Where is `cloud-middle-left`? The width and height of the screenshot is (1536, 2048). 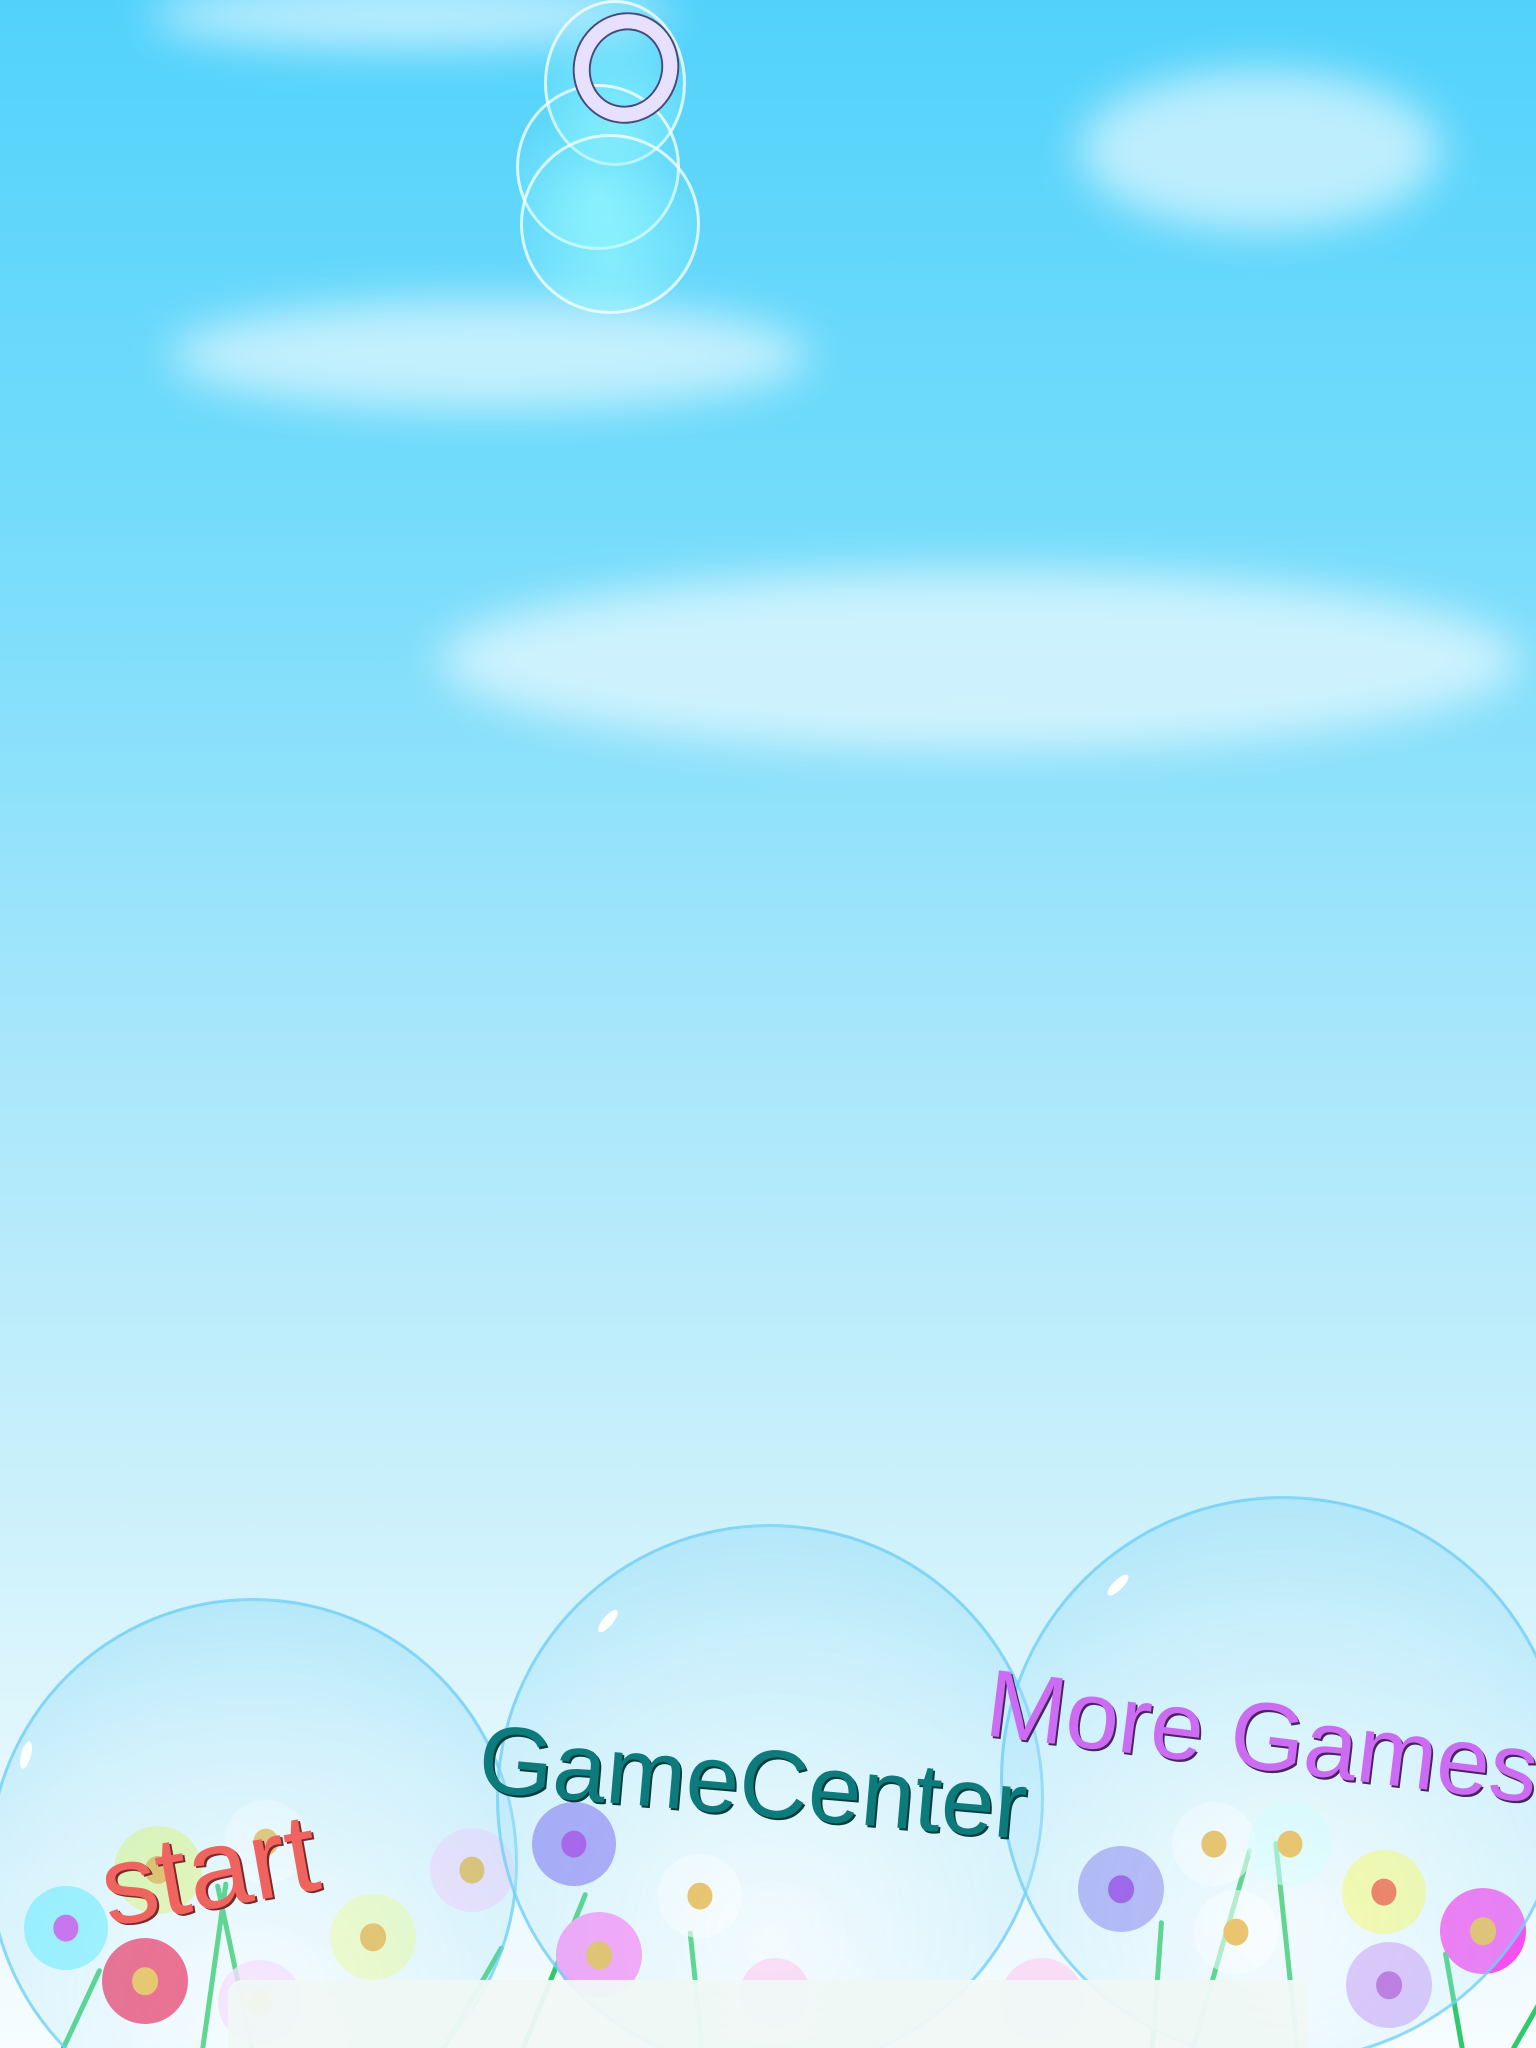
cloud-middle-left is located at coordinates (490, 355).